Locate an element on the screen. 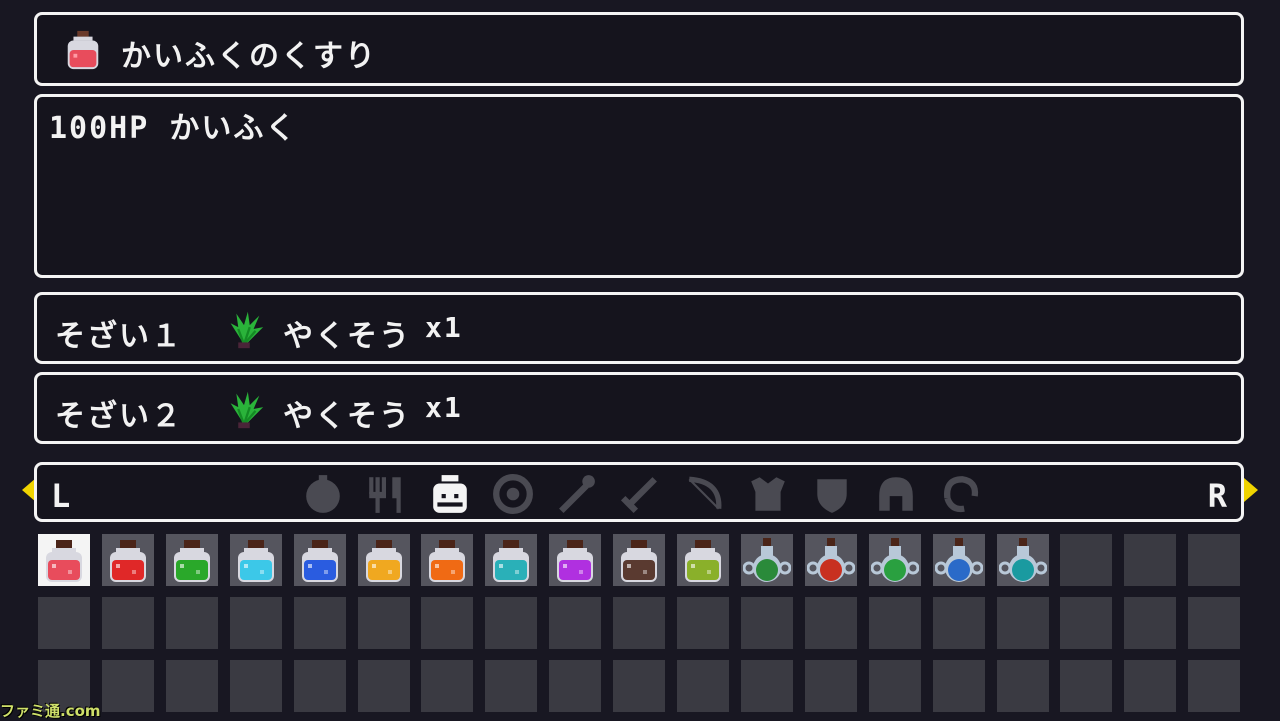 This screenshot has width=1280, height=721. armor-icon is located at coordinates (768, 494).